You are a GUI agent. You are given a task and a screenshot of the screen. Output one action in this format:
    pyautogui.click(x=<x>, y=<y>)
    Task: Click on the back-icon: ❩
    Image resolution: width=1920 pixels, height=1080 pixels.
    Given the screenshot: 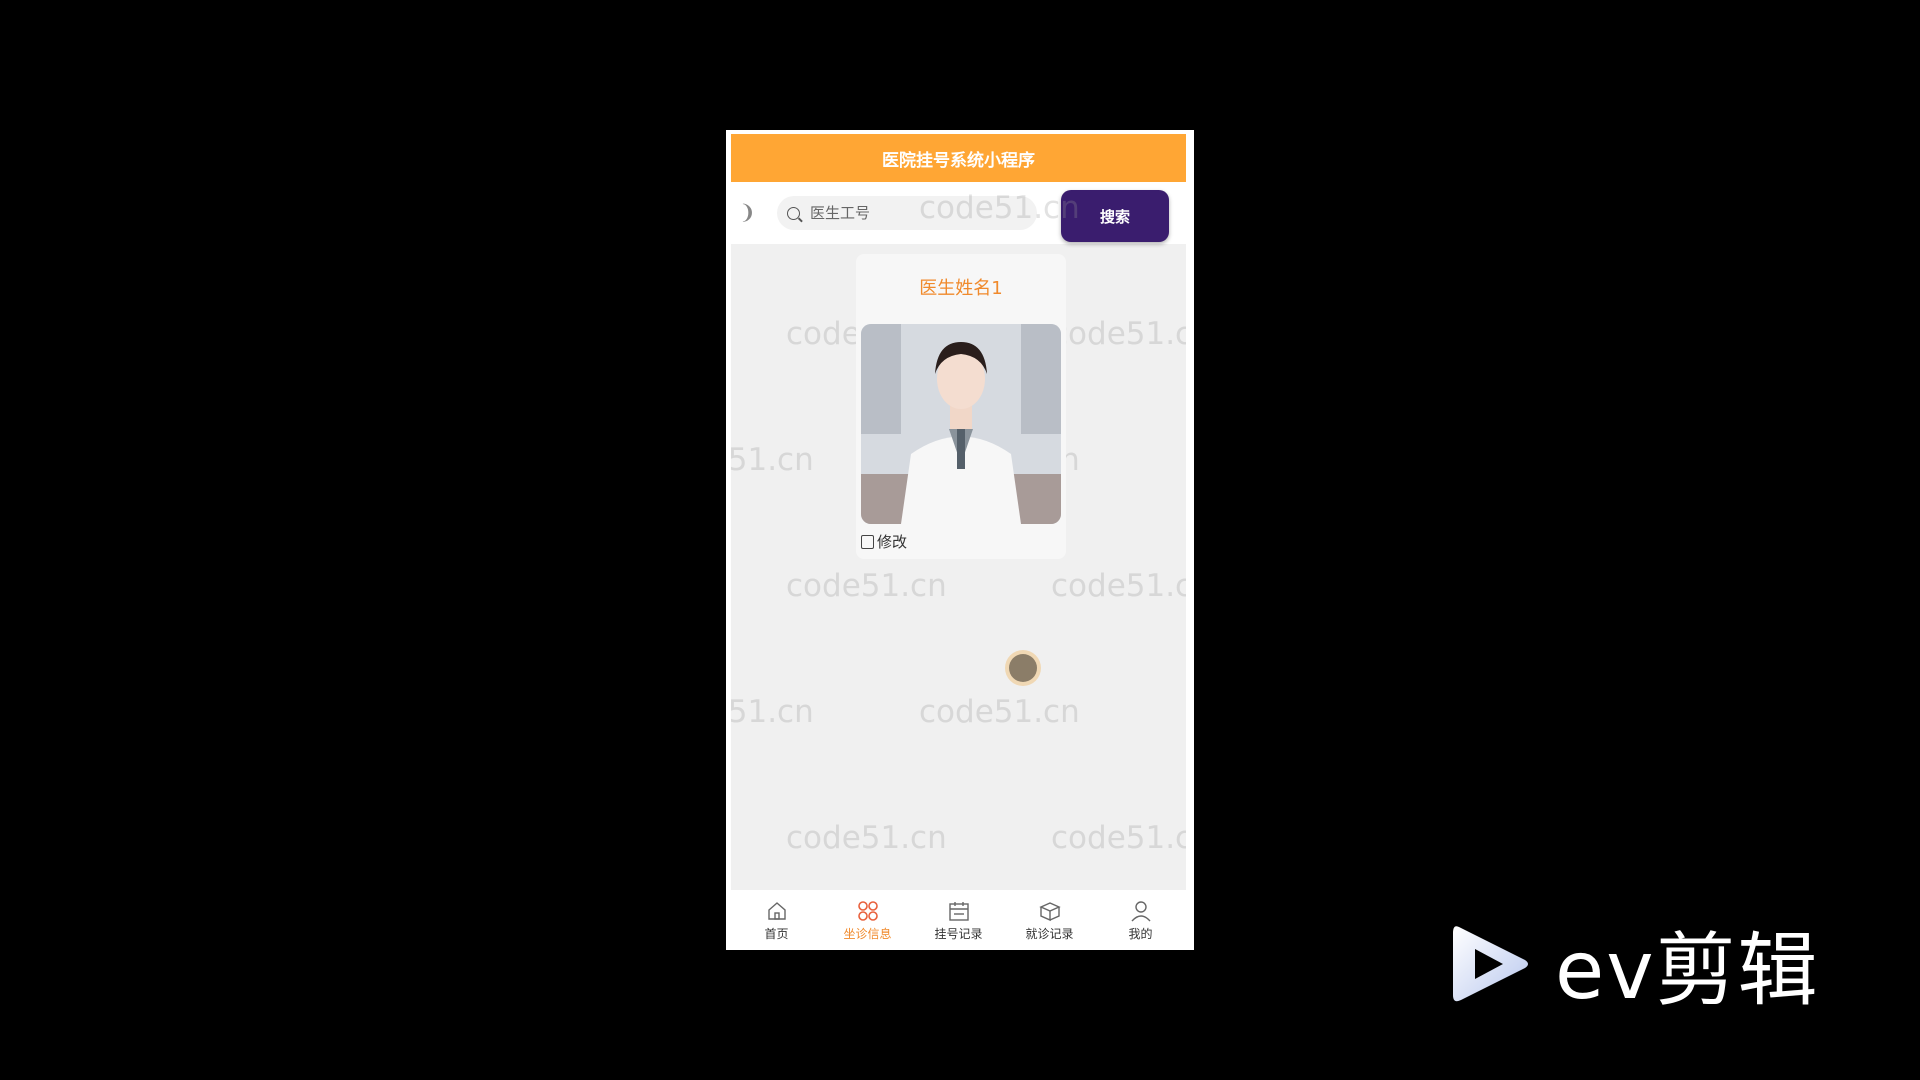 What is the action you would take?
    pyautogui.click(x=747, y=212)
    